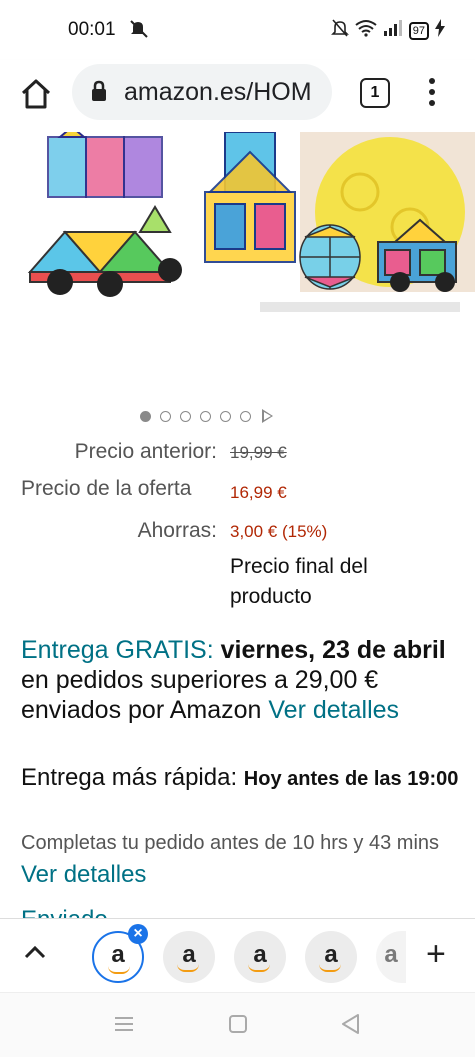 The height and width of the screenshot is (1057, 475). What do you see at coordinates (267, 416) in the screenshot?
I see `play-video-icon` at bounding box center [267, 416].